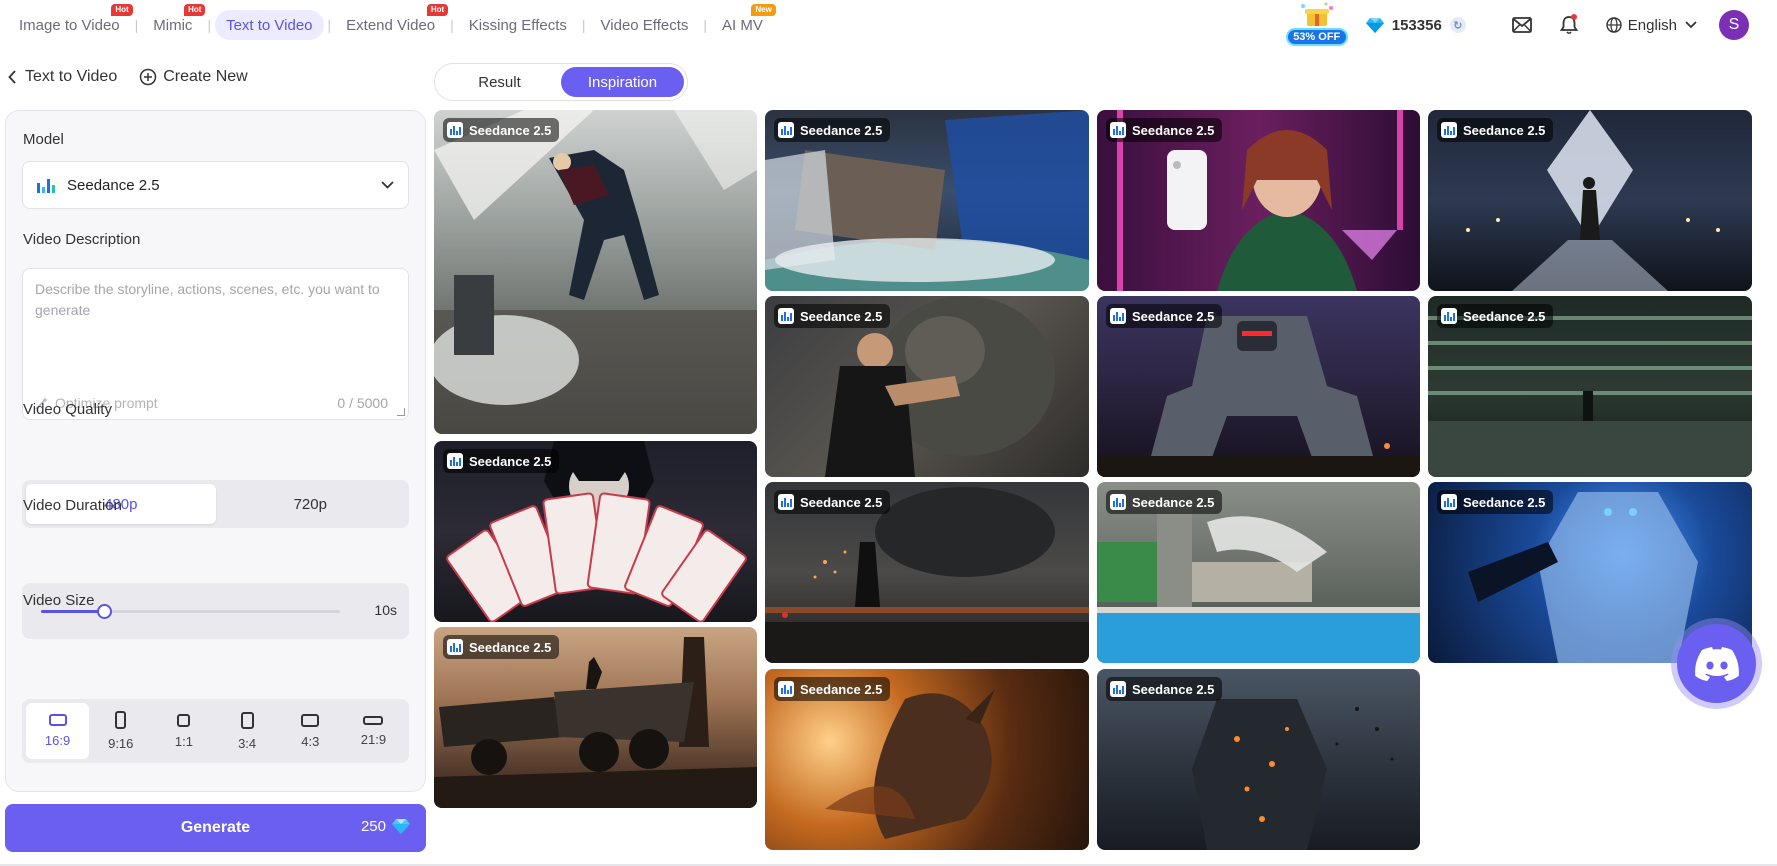 The height and width of the screenshot is (866, 1777). Describe the element at coordinates (247, 731) in the screenshot. I see `size-option-3-4: 3:4` at that location.